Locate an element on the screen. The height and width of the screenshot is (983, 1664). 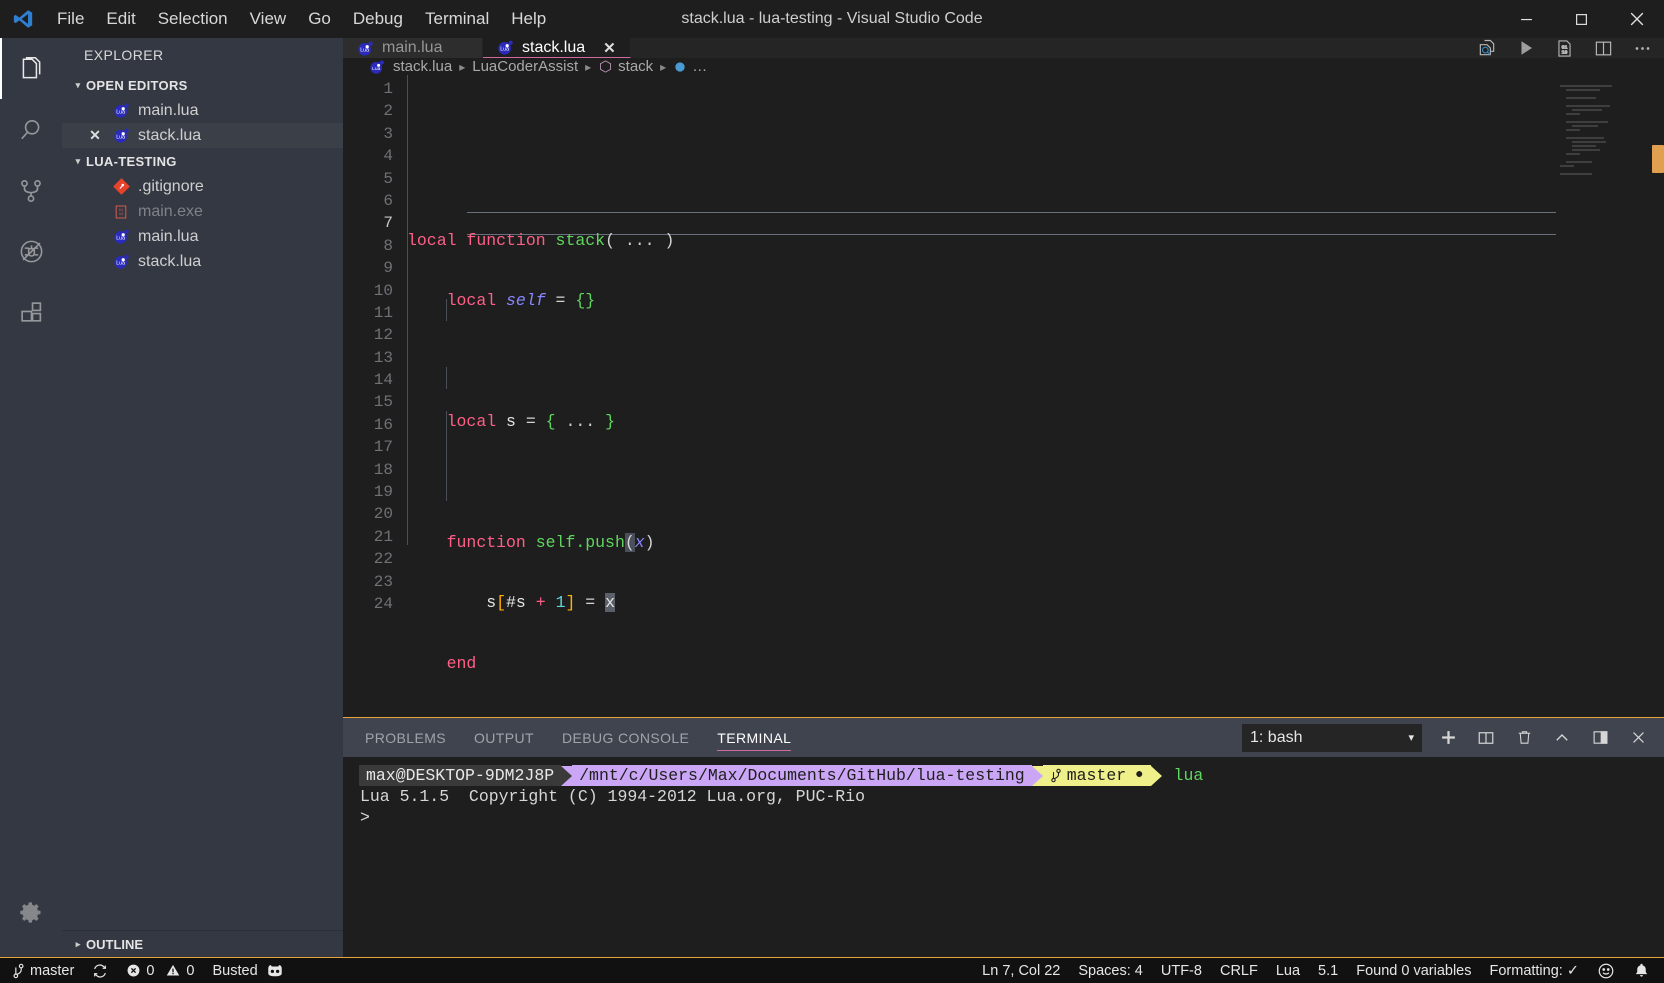
maximize-panel-icon is located at coordinates (1562, 738).